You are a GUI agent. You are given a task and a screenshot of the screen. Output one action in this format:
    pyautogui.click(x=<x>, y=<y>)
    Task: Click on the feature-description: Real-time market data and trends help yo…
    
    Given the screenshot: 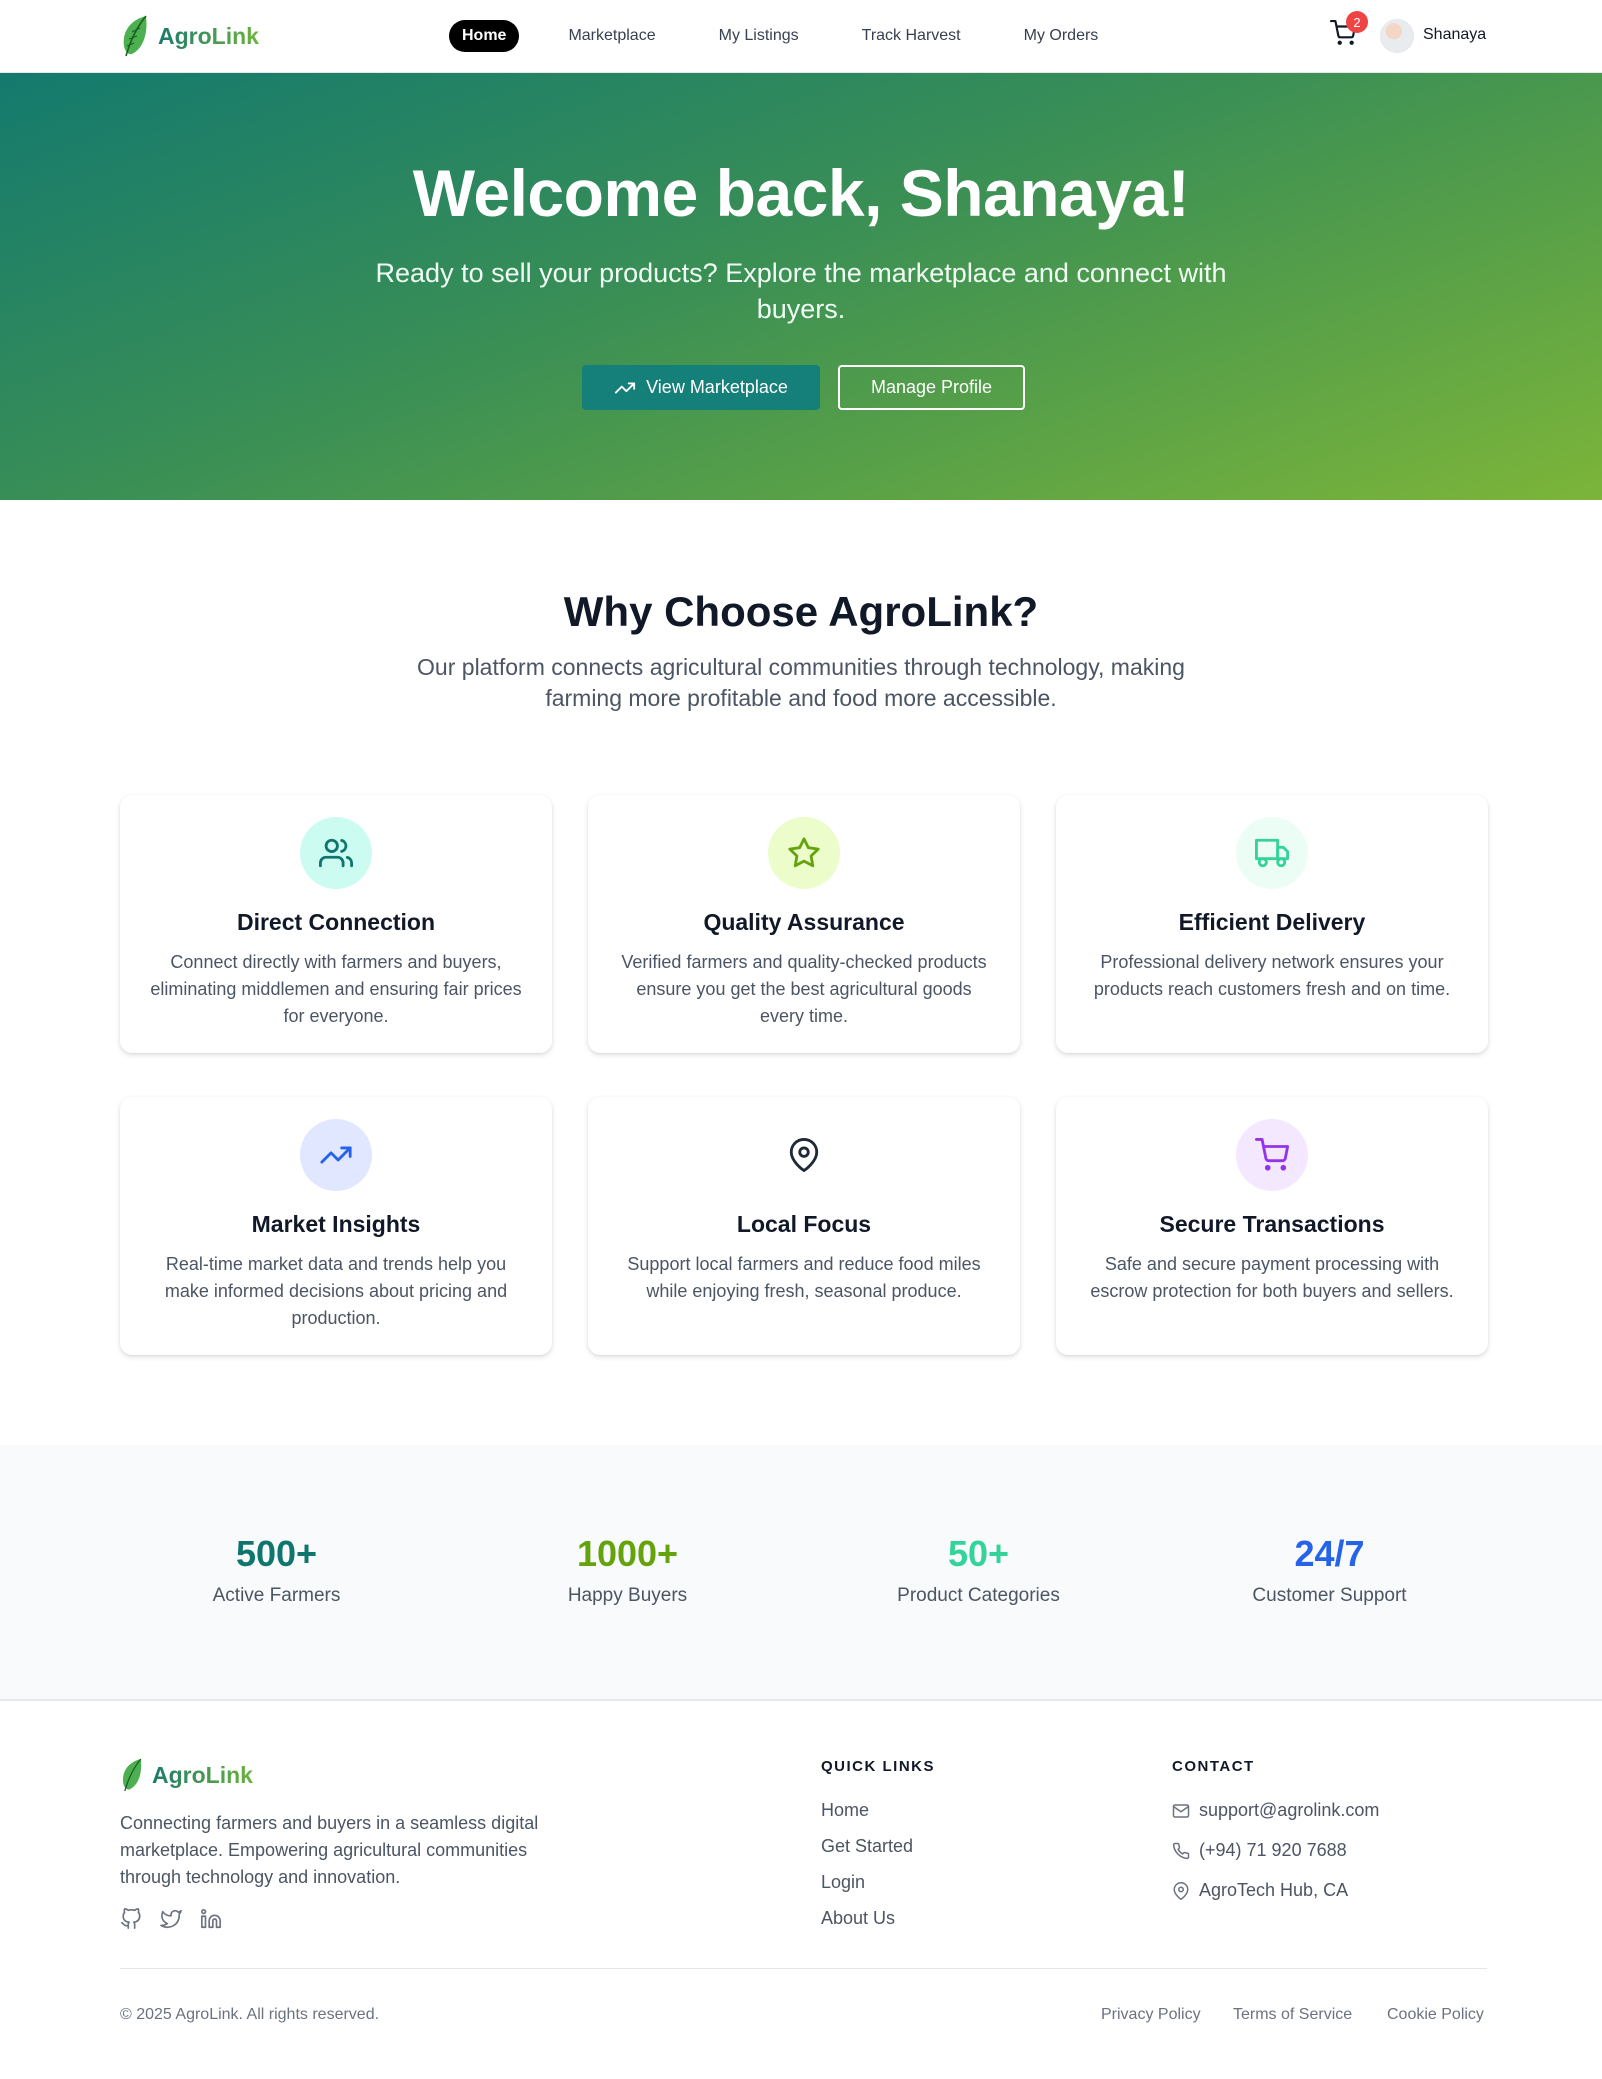 What is the action you would take?
    pyautogui.click(x=336, y=1291)
    